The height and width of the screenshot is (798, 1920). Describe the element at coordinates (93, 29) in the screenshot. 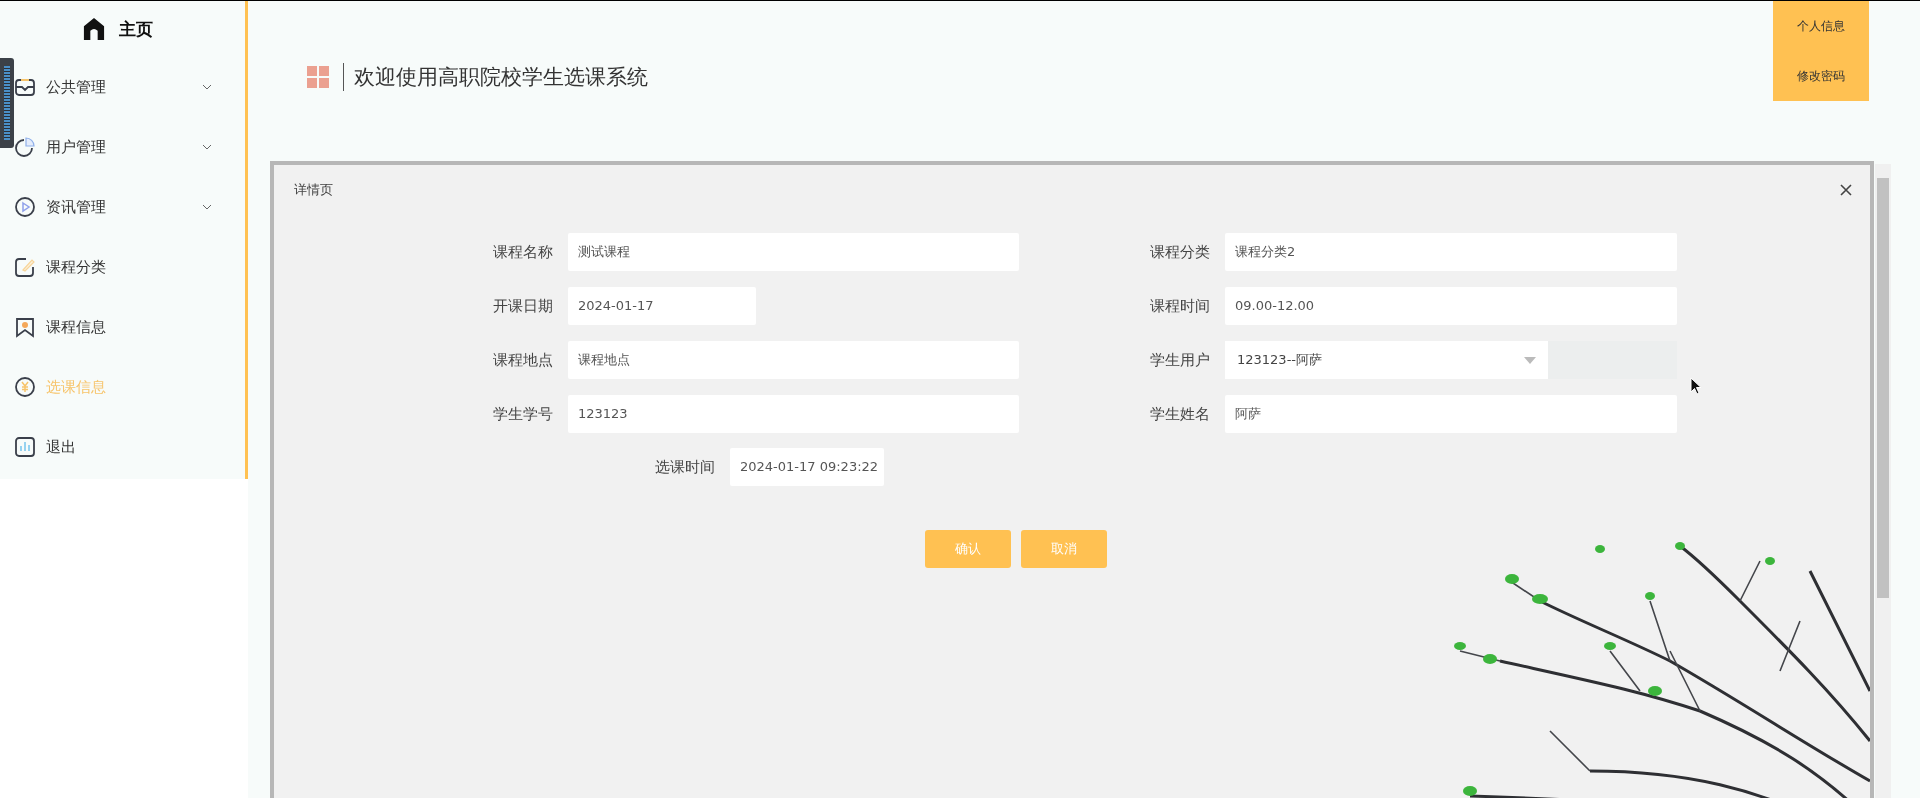

I see `home-icon` at that location.